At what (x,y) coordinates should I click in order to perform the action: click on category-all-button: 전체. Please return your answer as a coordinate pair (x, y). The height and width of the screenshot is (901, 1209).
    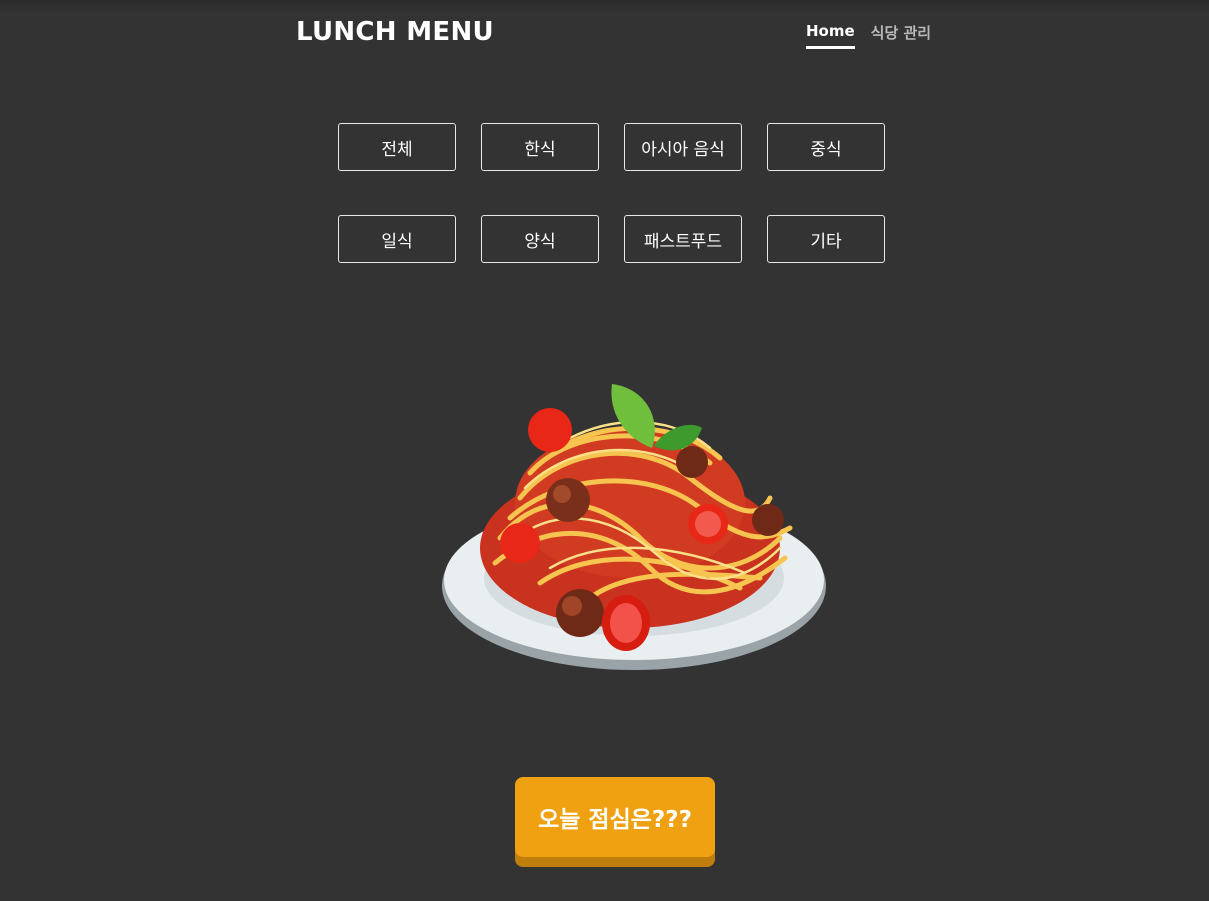
    Looking at the image, I should click on (397, 147).